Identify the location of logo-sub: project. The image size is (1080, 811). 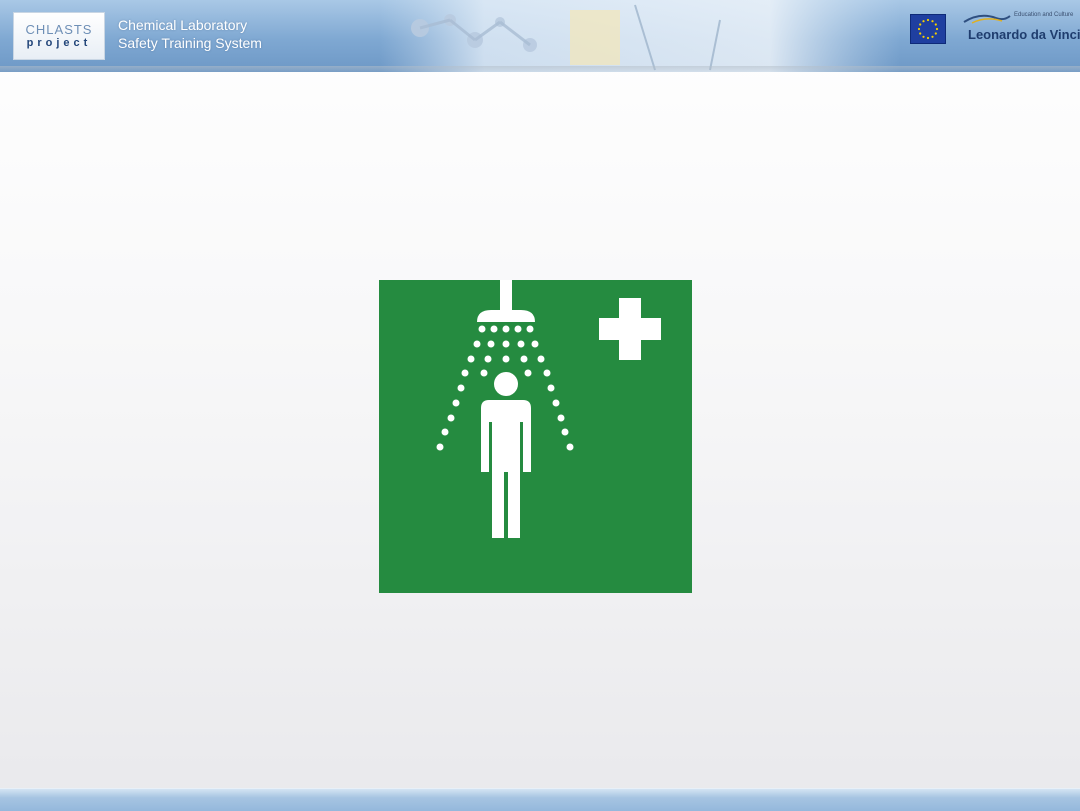
(59, 42).